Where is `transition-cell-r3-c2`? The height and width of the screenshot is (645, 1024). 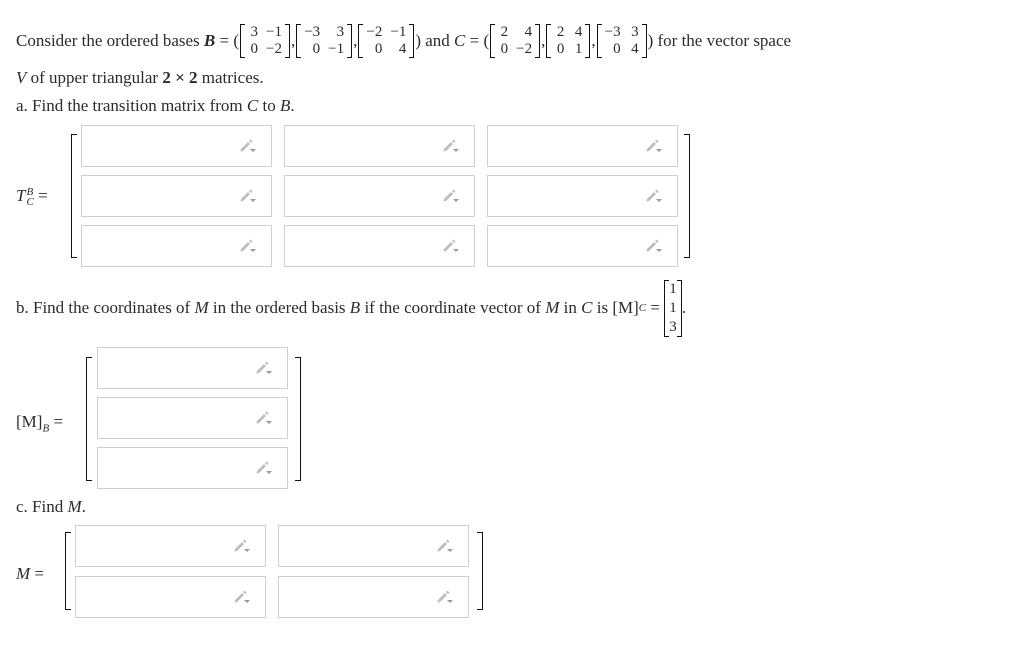
transition-cell-r3-c2 is located at coordinates (379, 246).